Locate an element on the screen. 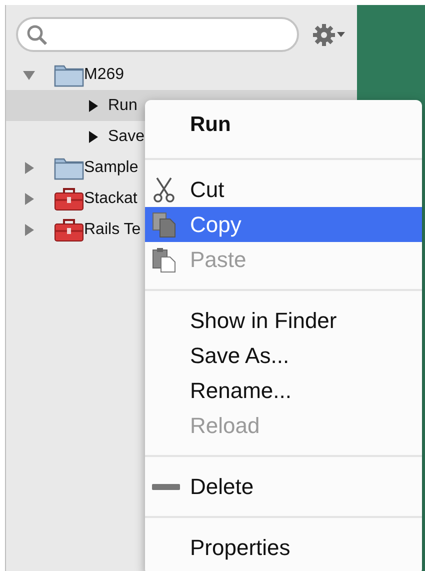 This screenshot has width=425, height=571. tree-item-label: Run is located at coordinates (123, 106).